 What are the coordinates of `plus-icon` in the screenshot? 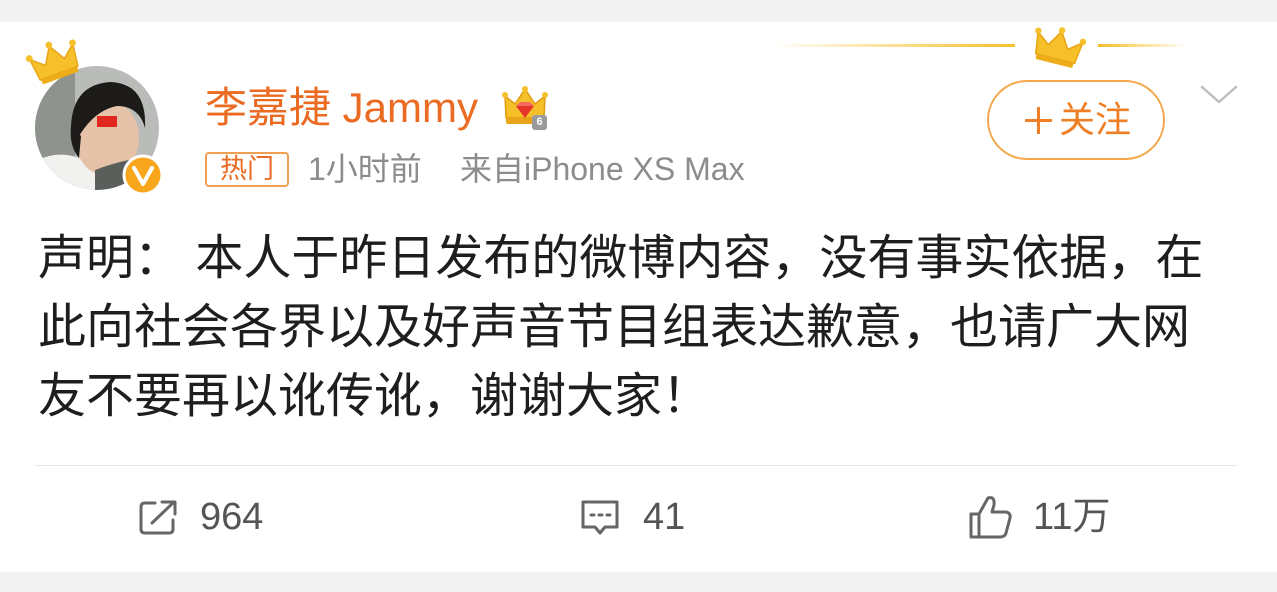 It's located at (1038, 120).